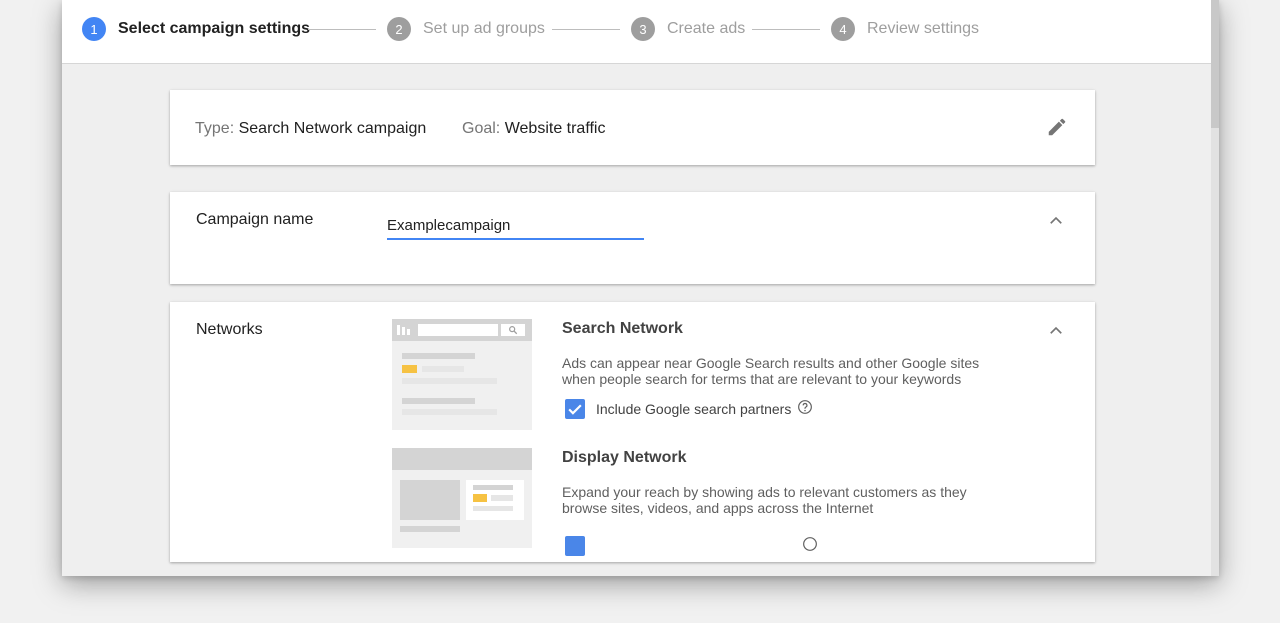 Image resolution: width=1280 pixels, height=623 pixels. I want to click on step-create-ads: 3 Create ads, so click(688, 29).